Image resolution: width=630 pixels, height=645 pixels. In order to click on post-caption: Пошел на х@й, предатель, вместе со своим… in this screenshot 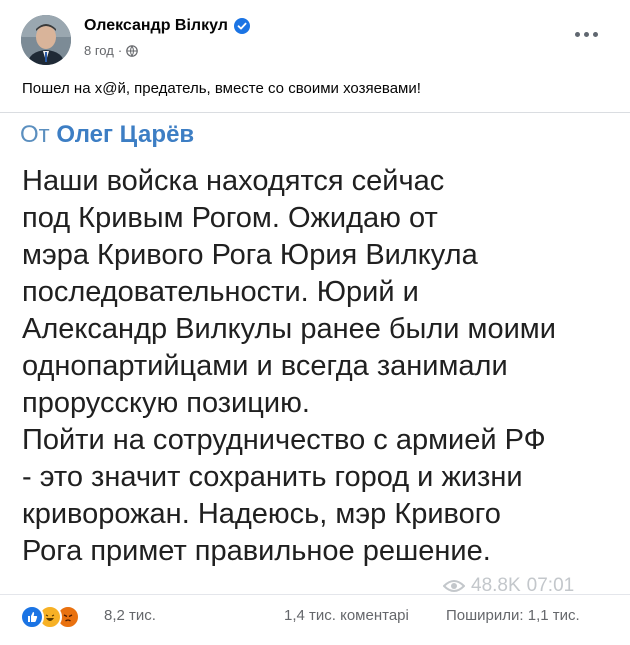, I will do `click(221, 88)`.